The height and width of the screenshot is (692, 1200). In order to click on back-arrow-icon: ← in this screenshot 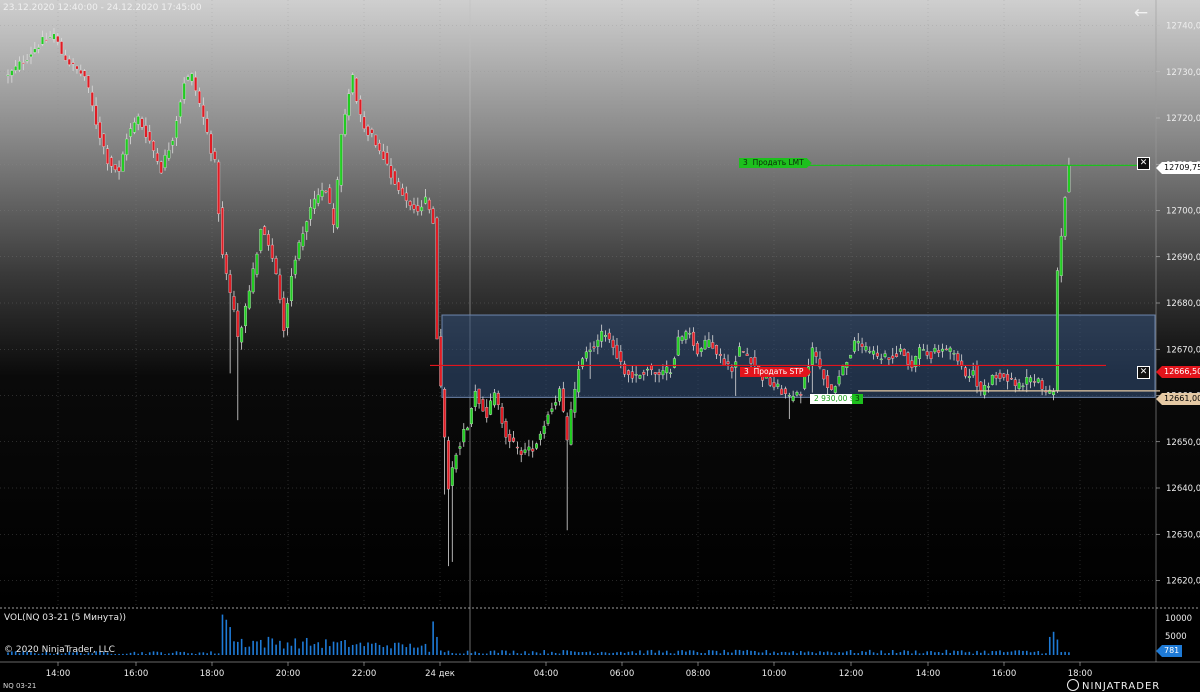, I will do `click(1141, 13)`.